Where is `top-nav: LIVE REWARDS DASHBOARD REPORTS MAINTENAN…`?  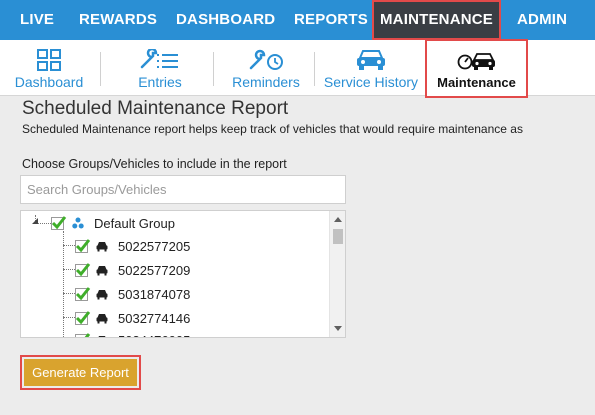
top-nav: LIVE REWARDS DASHBOARD REPORTS MAINTENAN… is located at coordinates (297, 20).